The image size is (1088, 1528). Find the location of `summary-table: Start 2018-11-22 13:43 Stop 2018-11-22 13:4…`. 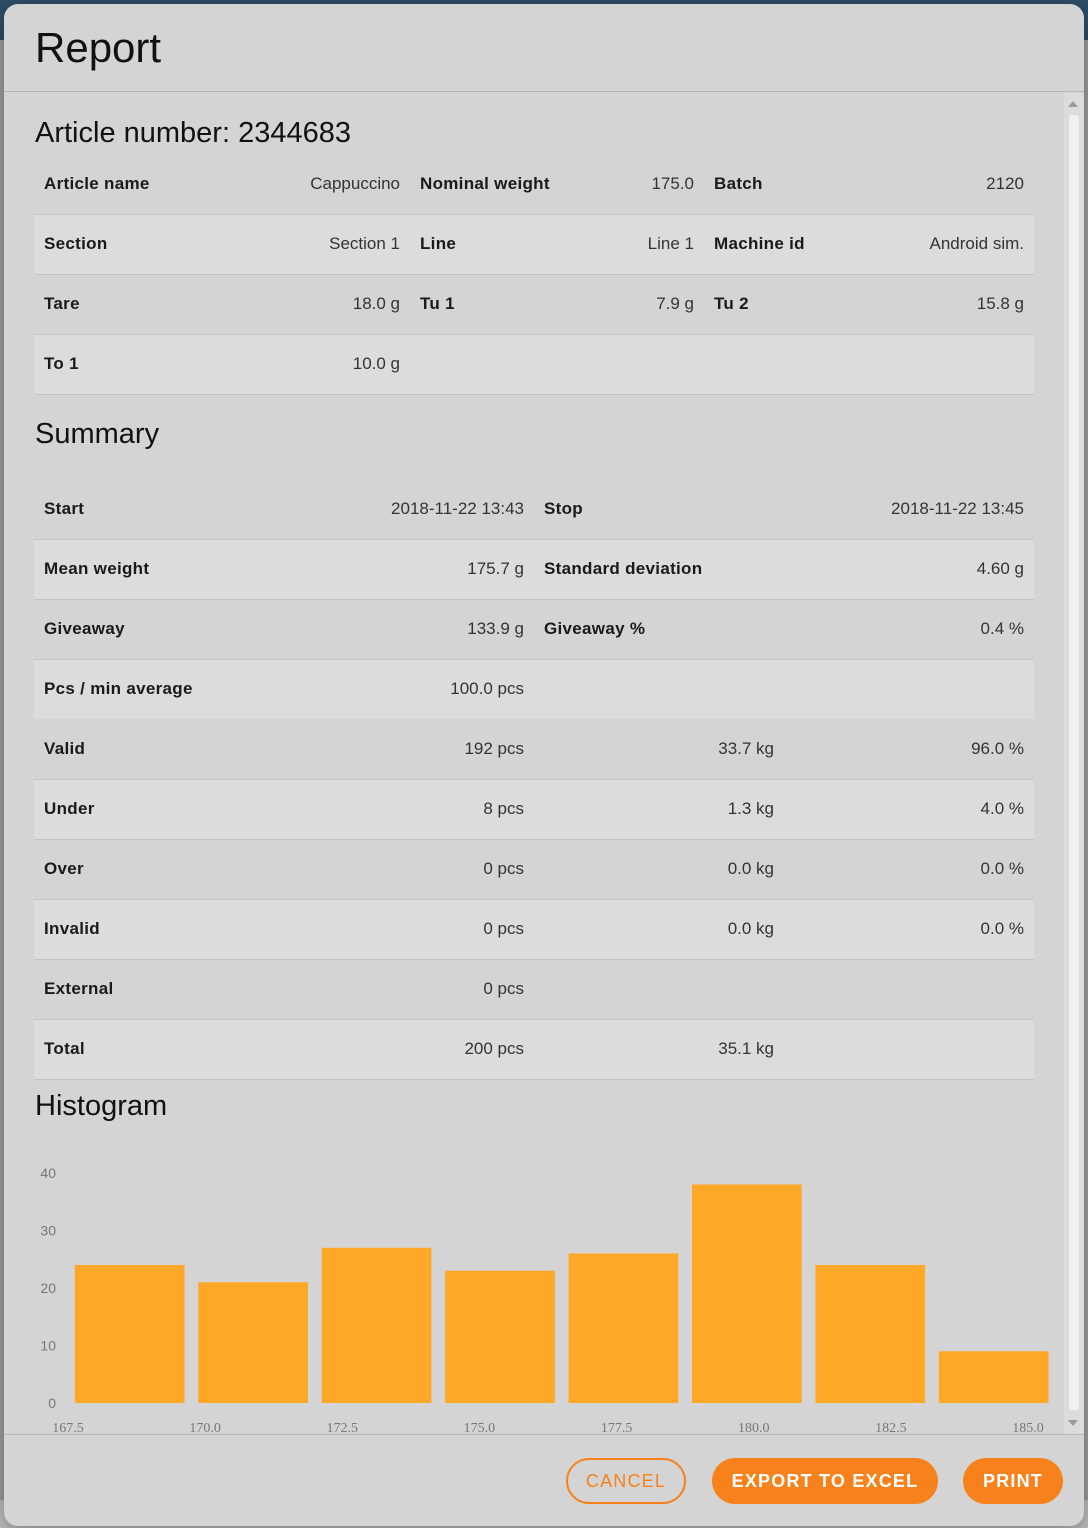

summary-table: Start 2018-11-22 13:43 Stop 2018-11-22 13:4… is located at coordinates (534, 599).